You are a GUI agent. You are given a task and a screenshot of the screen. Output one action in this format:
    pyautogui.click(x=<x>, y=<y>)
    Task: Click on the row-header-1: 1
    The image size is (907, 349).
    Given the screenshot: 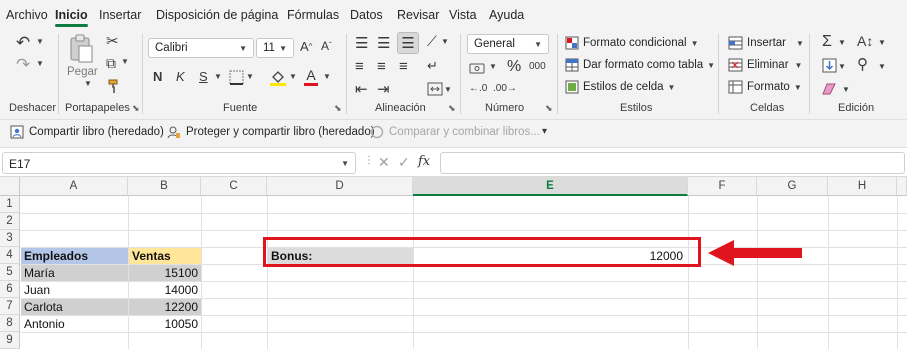 What is the action you would take?
    pyautogui.click(x=10, y=204)
    